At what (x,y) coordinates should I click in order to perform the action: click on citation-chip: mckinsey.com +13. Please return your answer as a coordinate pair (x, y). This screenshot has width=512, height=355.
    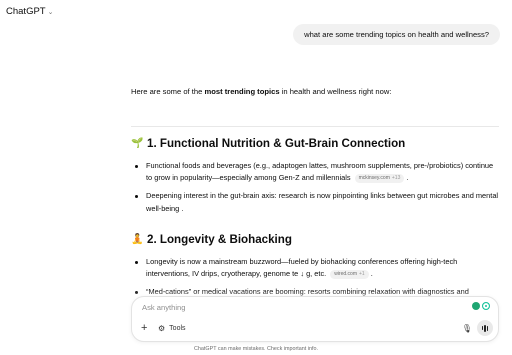
    Looking at the image, I should click on (379, 179).